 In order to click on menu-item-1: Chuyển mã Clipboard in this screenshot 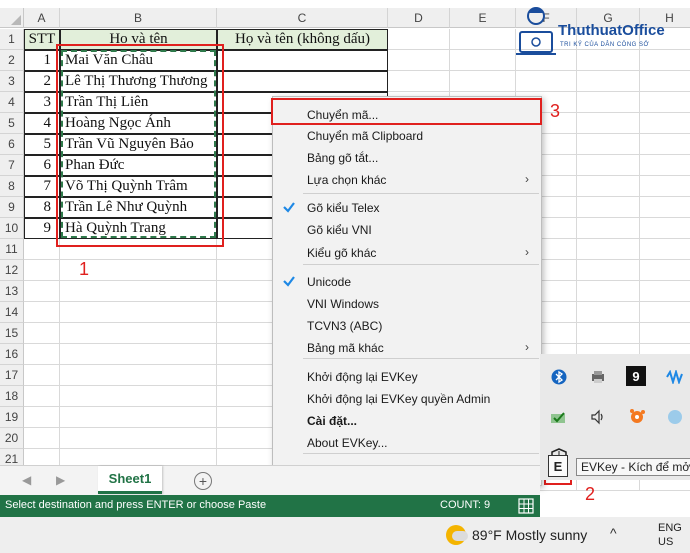, I will do `click(407, 136)`.